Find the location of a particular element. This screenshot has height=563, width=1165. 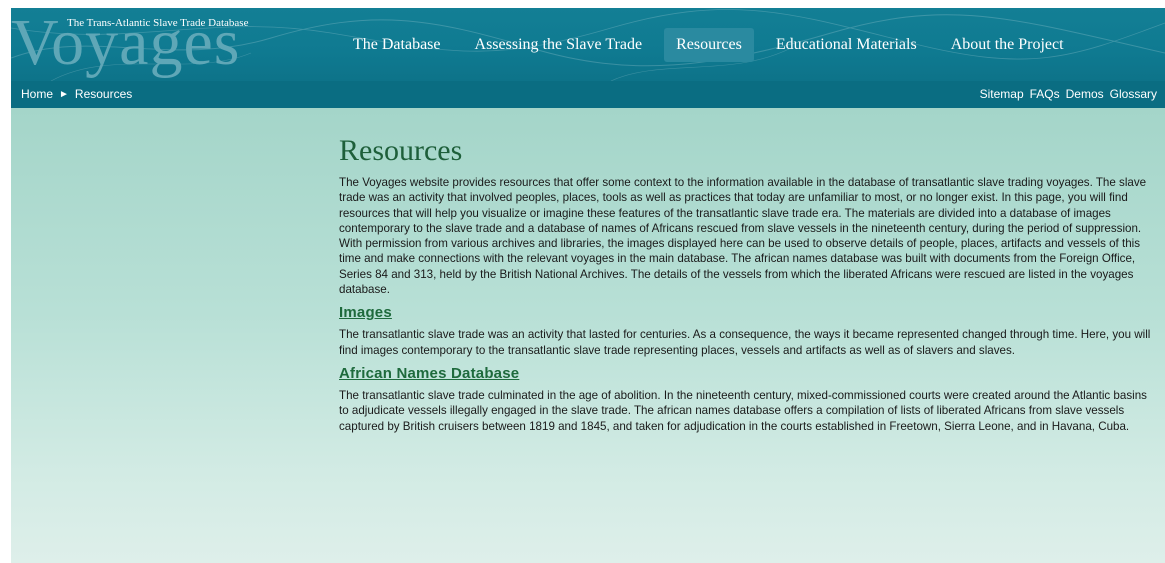

nav-resources: Resources is located at coordinates (709, 45).